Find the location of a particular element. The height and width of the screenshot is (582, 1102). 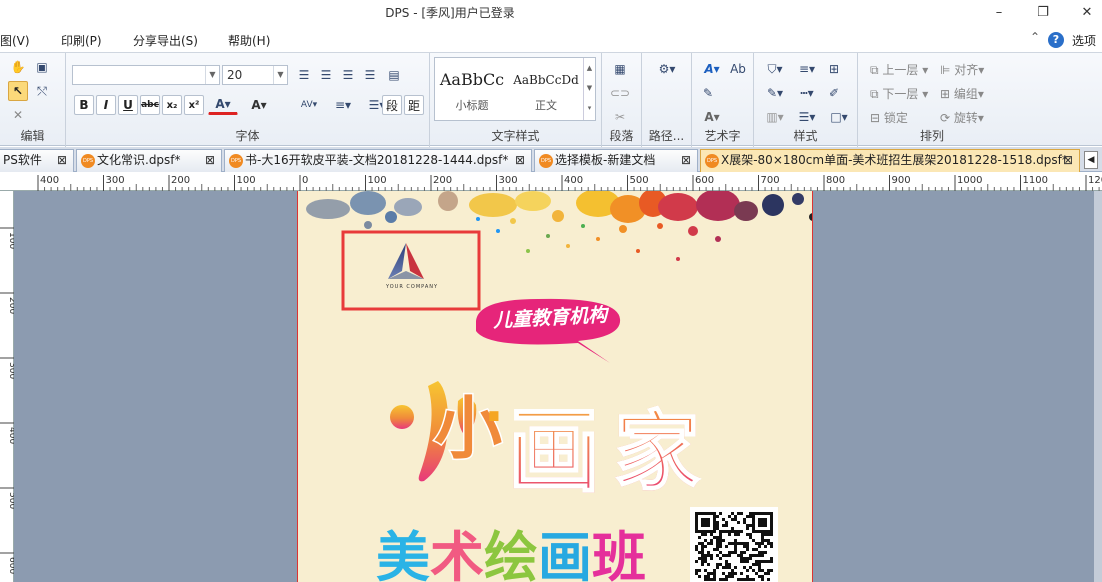

tab-culture: DPS 文化常识.dpsf* ⊠ is located at coordinates (149, 160).